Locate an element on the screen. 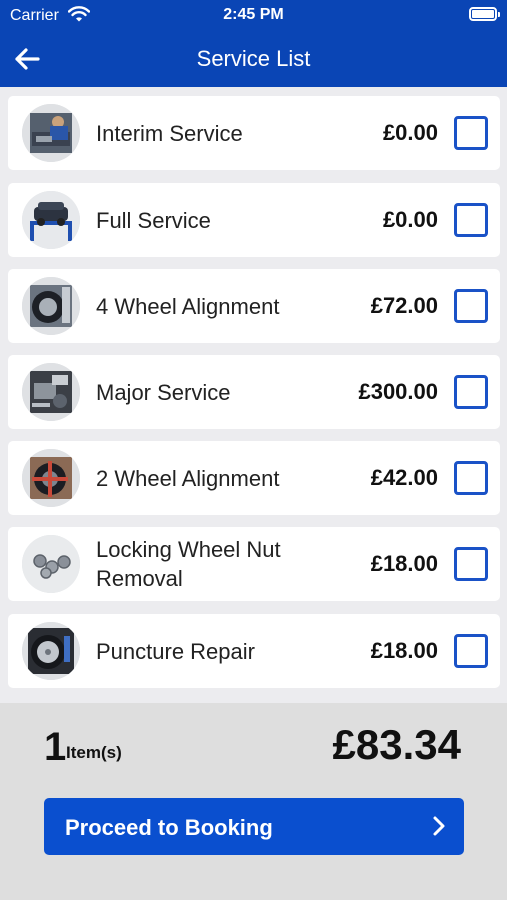 The height and width of the screenshot is (900, 507). service-row-interim: Interim Service £0.00 is located at coordinates (254, 133).